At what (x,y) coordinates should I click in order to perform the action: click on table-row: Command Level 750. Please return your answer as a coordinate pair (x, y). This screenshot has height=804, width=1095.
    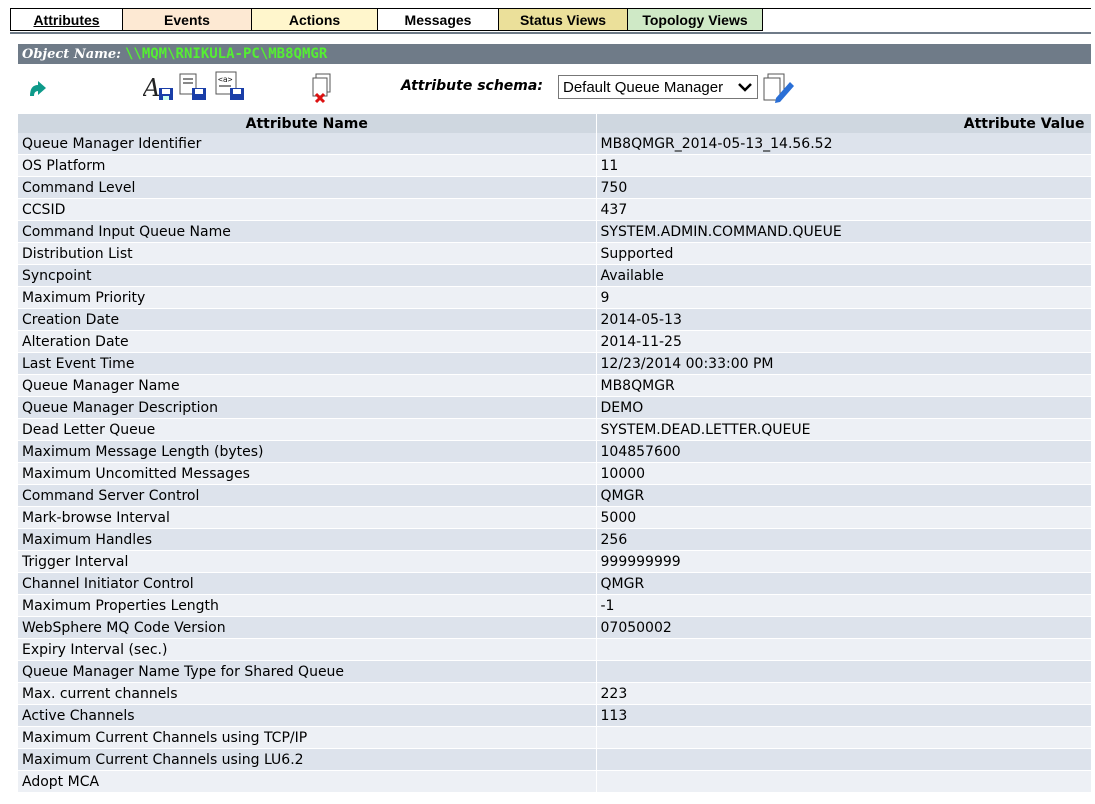
    Looking at the image, I should click on (554, 187).